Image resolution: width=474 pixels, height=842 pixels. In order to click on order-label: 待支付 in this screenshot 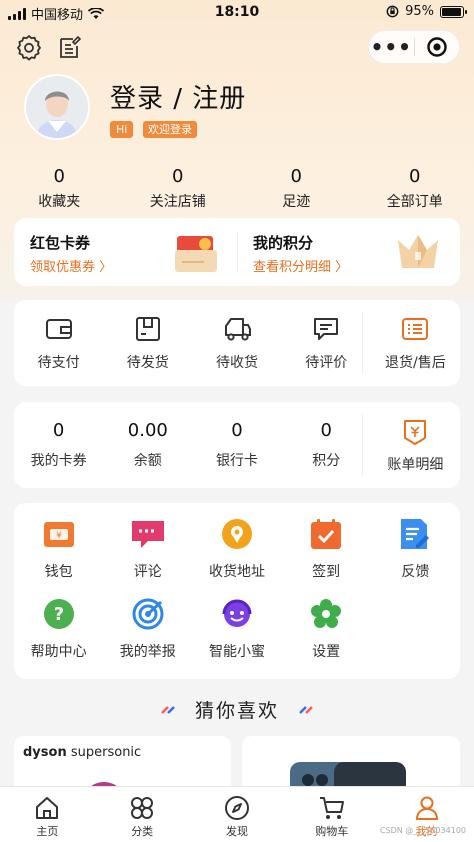, I will do `click(58, 363)`.